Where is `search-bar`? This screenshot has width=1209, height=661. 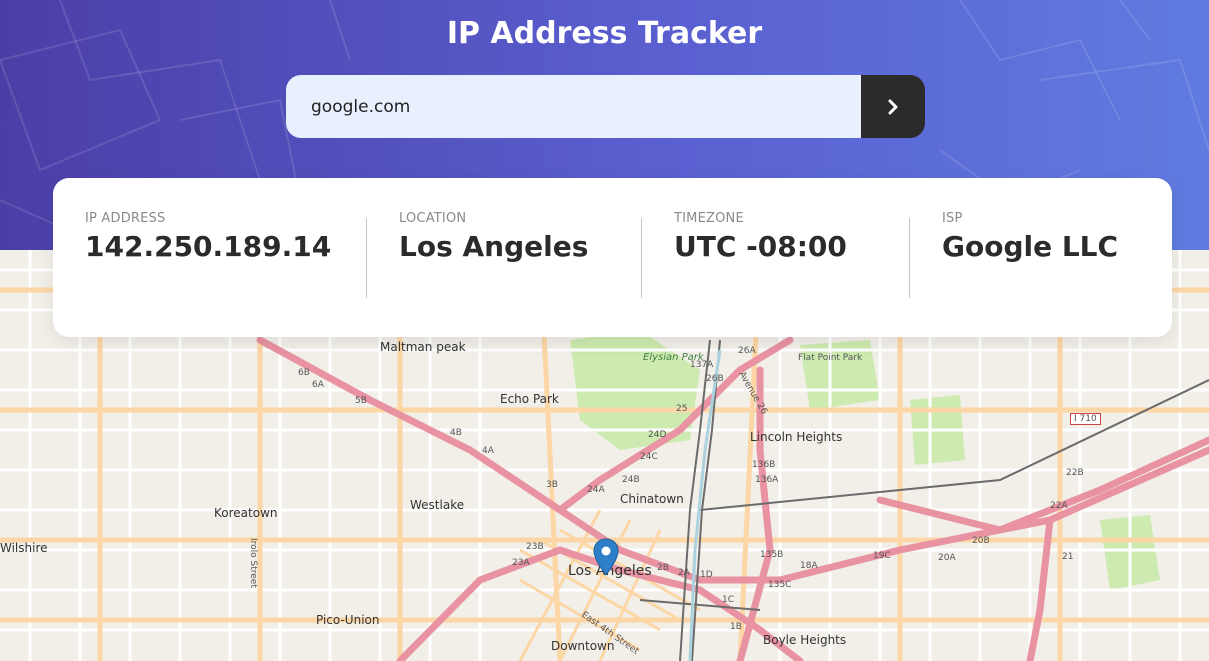
search-bar is located at coordinates (605, 106).